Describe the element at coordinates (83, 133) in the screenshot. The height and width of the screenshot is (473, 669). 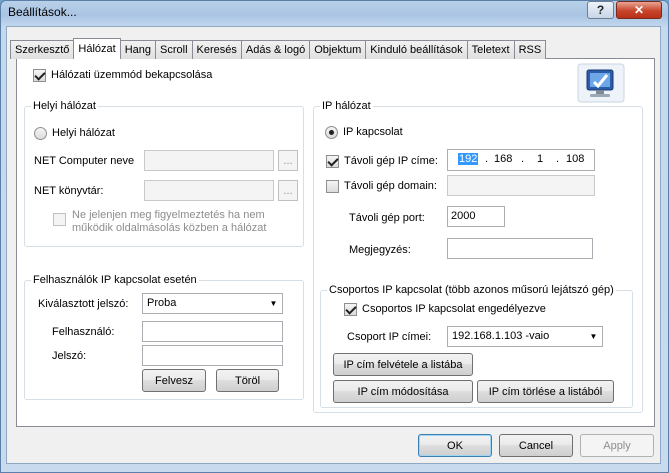
I see `local-network-radio-label: Helyi hálózat` at that location.